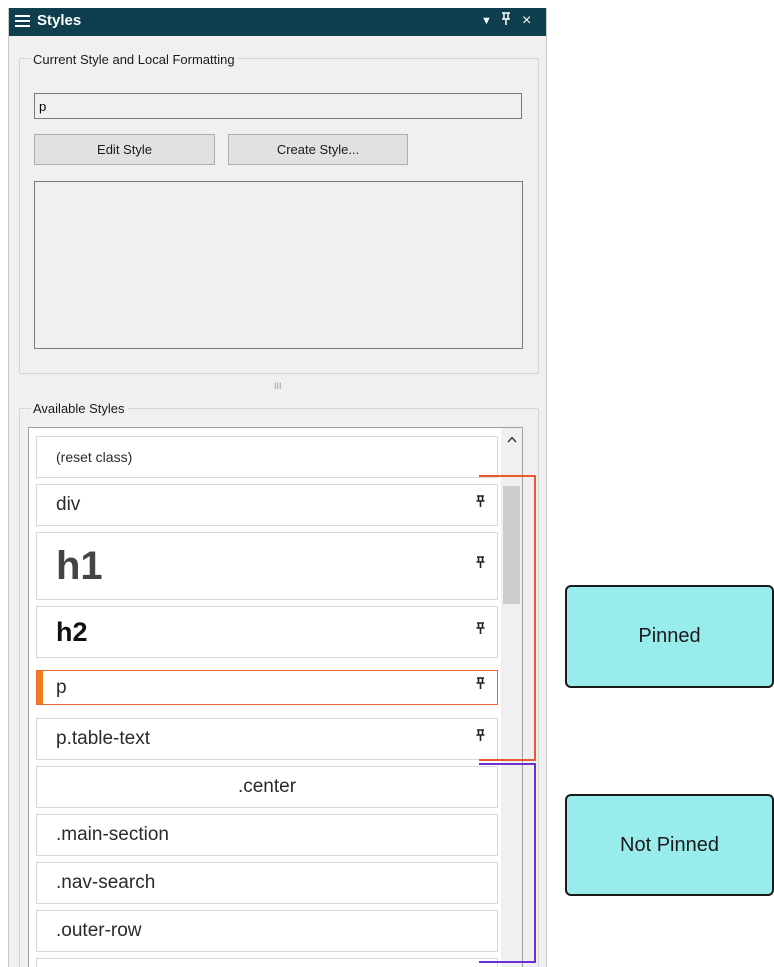 The width and height of the screenshot is (774, 967). Describe the element at coordinates (267, 931) in the screenshot. I see `list-item-outer-row: .outer-row` at that location.